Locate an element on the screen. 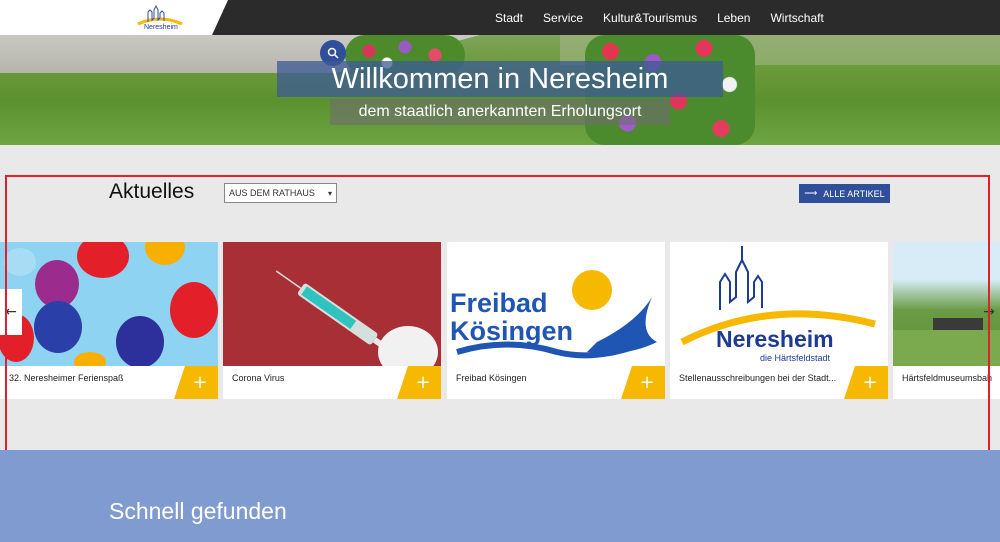  card-image-freibad-logo: Freibad Kösingen is located at coordinates (556, 304).